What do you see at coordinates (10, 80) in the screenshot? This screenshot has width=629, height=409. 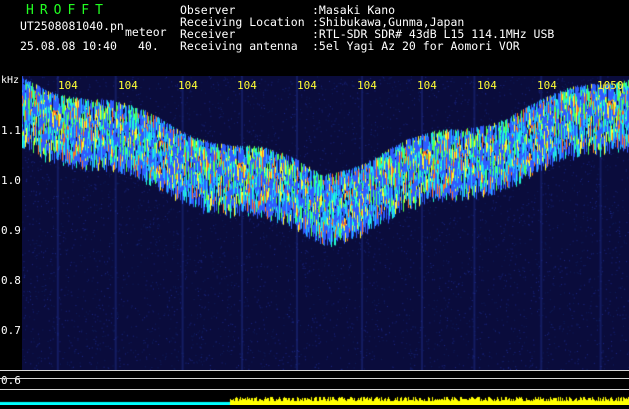 I see `y-unit-label: kHz` at bounding box center [10, 80].